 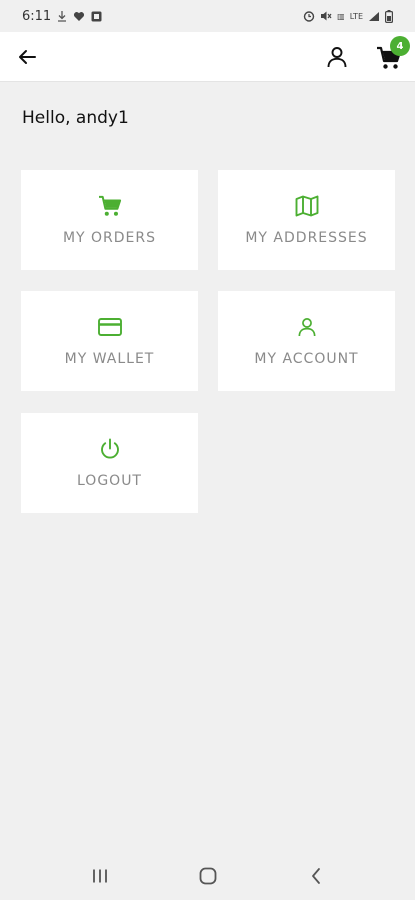 I want to click on recents-icon, so click(x=100, y=876).